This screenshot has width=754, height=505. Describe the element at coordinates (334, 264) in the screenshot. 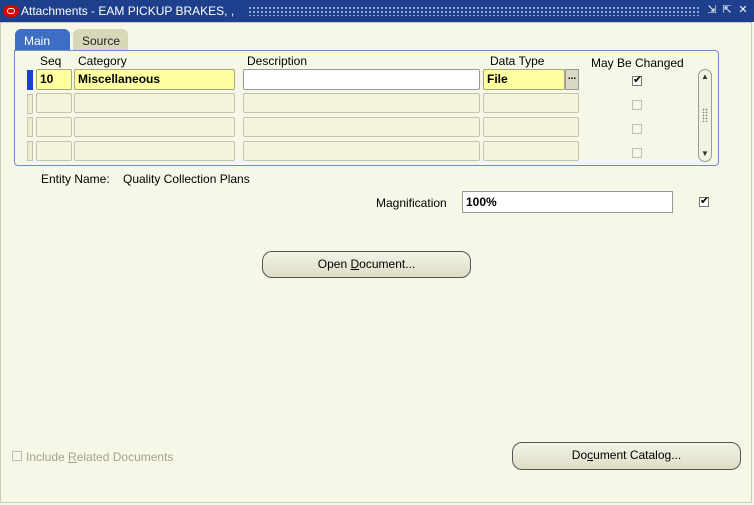

I see `open-document-label-pre: Open` at that location.